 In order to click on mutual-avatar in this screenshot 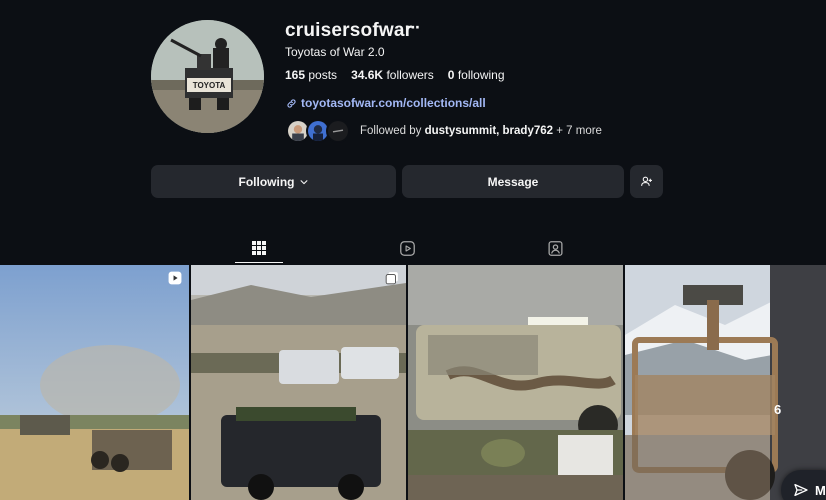, I will do `click(338, 131)`.